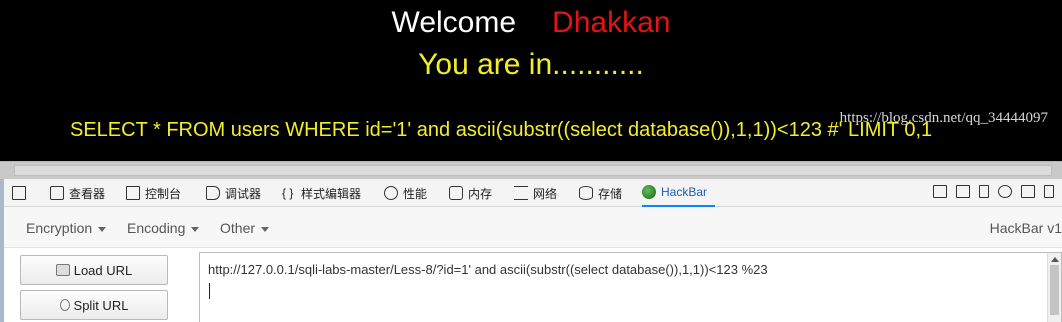 The height and width of the screenshot is (322, 1062). I want to click on load-url-label: Load URL, so click(103, 270).